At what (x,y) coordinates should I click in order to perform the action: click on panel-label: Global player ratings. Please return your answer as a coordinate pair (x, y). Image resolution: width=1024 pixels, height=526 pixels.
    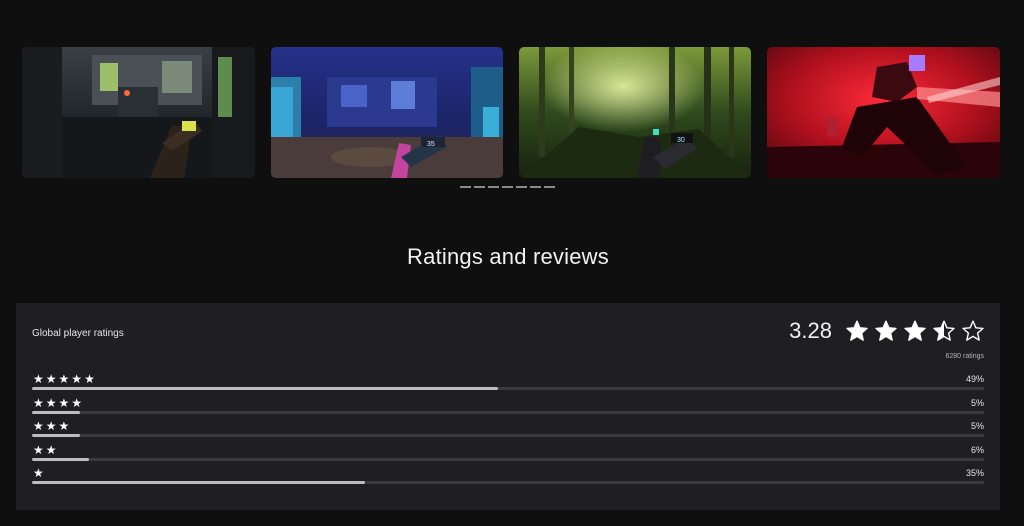
    Looking at the image, I should click on (78, 333).